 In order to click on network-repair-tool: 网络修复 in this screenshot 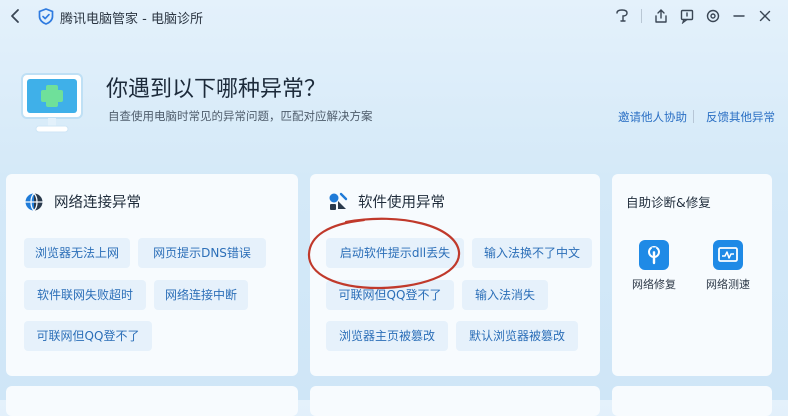, I will do `click(654, 266)`.